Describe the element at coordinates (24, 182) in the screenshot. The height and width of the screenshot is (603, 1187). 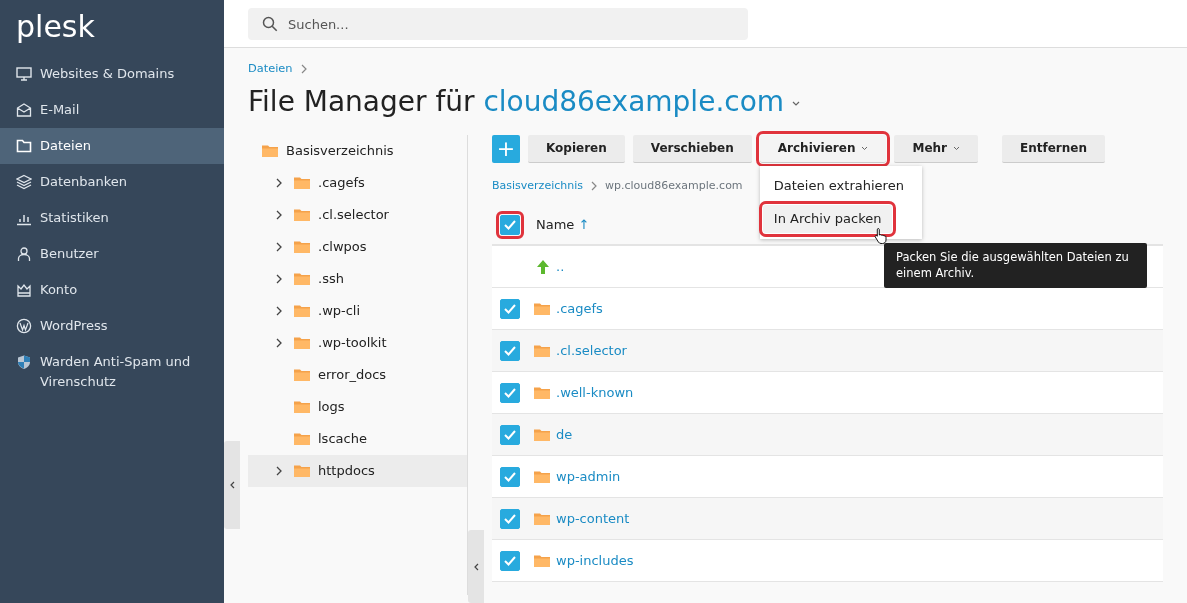
I see `layers-icon` at that location.